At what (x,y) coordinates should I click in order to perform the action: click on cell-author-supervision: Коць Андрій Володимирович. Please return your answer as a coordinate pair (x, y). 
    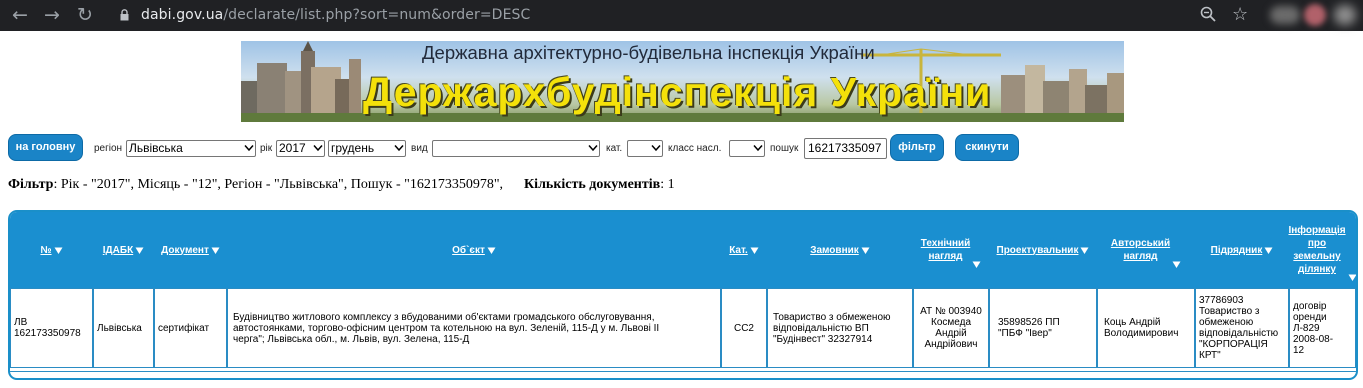
    Looking at the image, I should click on (1146, 328).